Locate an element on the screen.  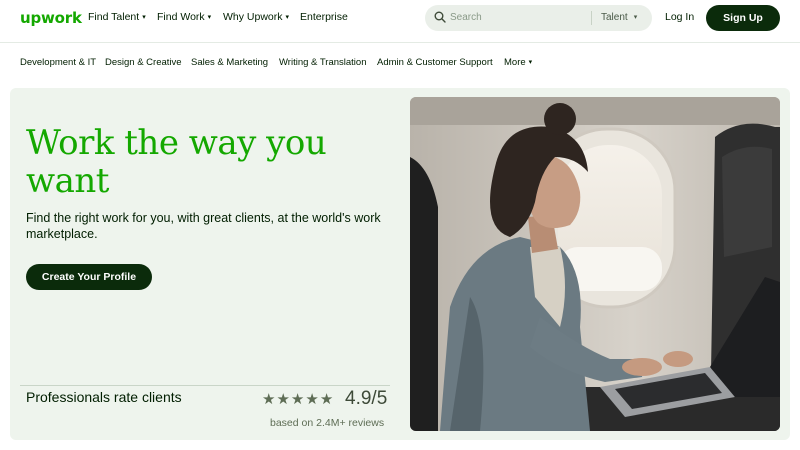
category-admin-support: Admin & Customer Support is located at coordinates (435, 62).